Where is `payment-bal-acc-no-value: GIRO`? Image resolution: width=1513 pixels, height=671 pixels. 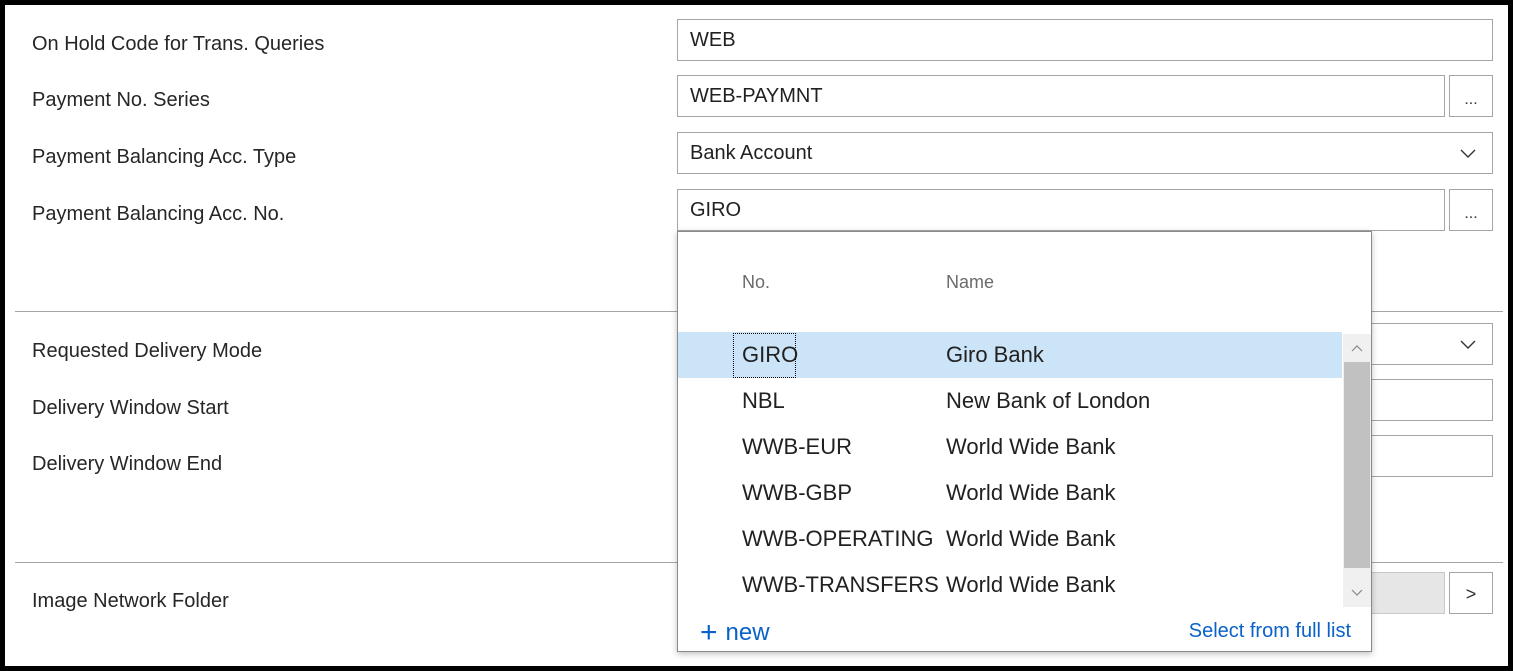
payment-bal-acc-no-value: GIRO is located at coordinates (716, 210).